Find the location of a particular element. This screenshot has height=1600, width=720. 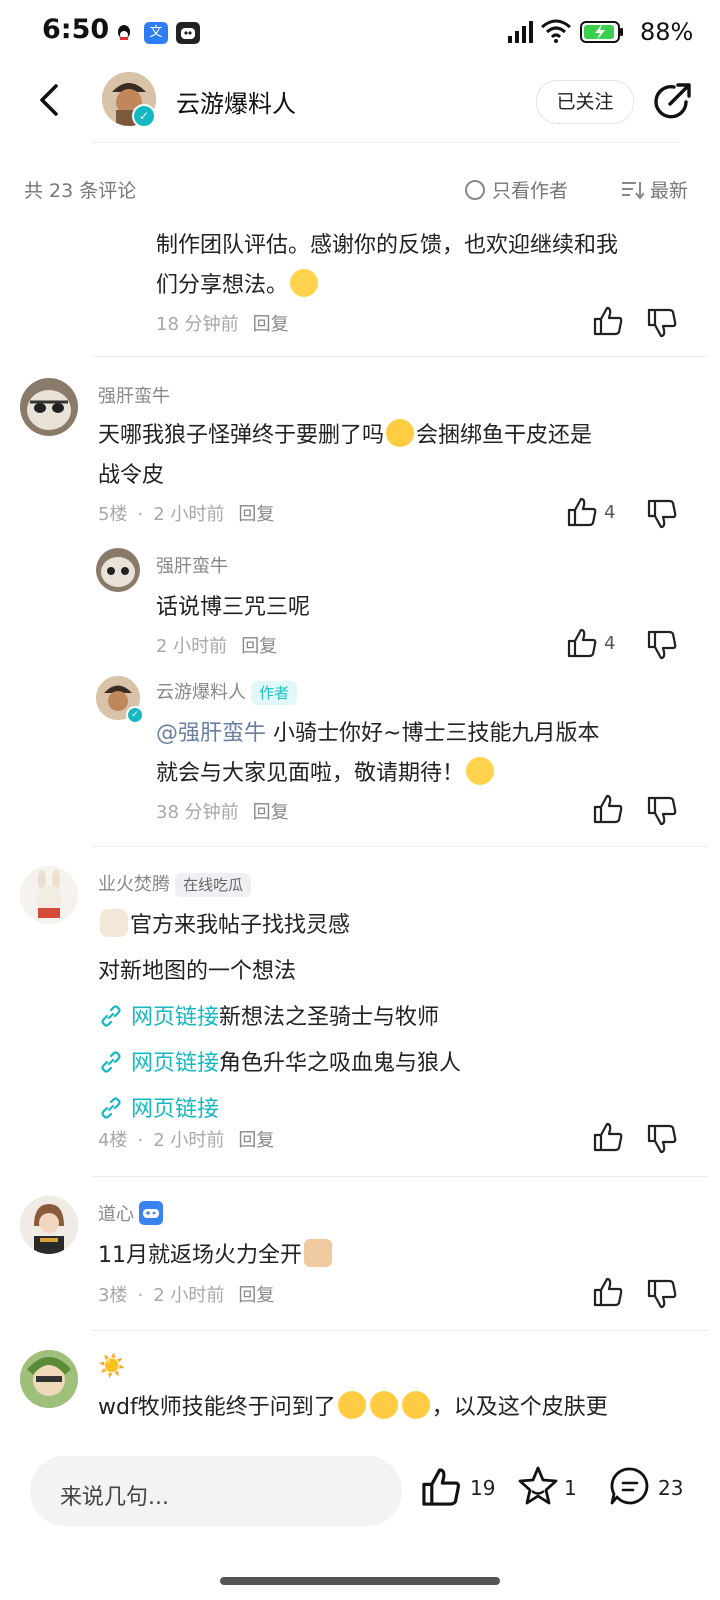

comment-line: 官方来我帖子找找灵感 is located at coordinates (240, 925).